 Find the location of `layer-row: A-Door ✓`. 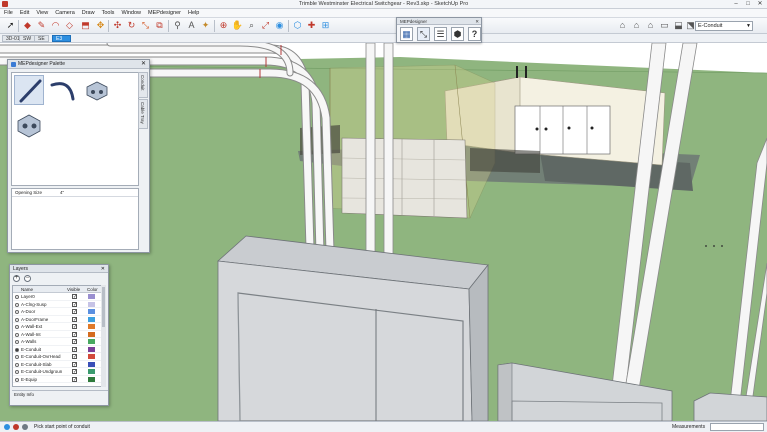

layer-row: A-Door ✓ is located at coordinates (58, 312).